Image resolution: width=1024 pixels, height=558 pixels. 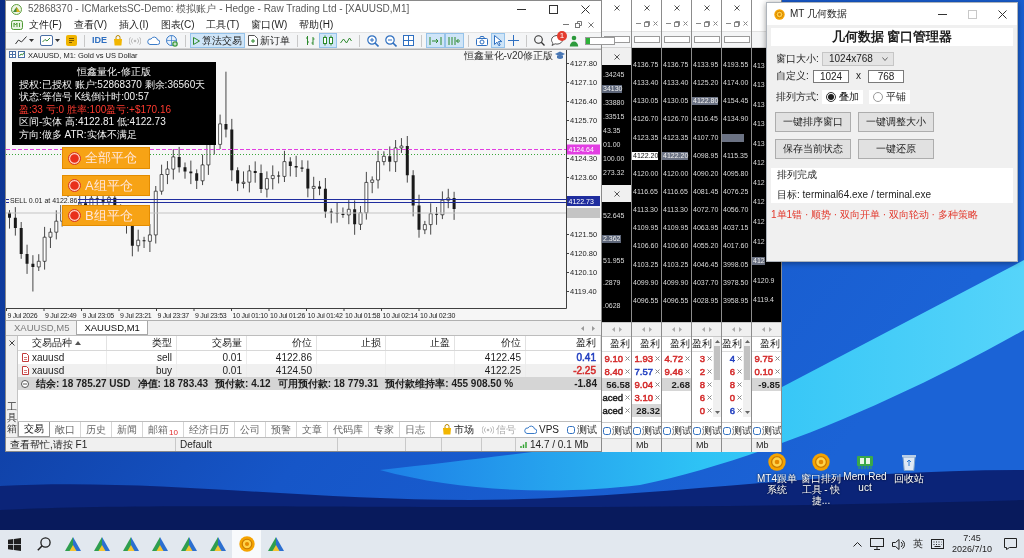 I want to click on vps-button, so click(x=153, y=40).